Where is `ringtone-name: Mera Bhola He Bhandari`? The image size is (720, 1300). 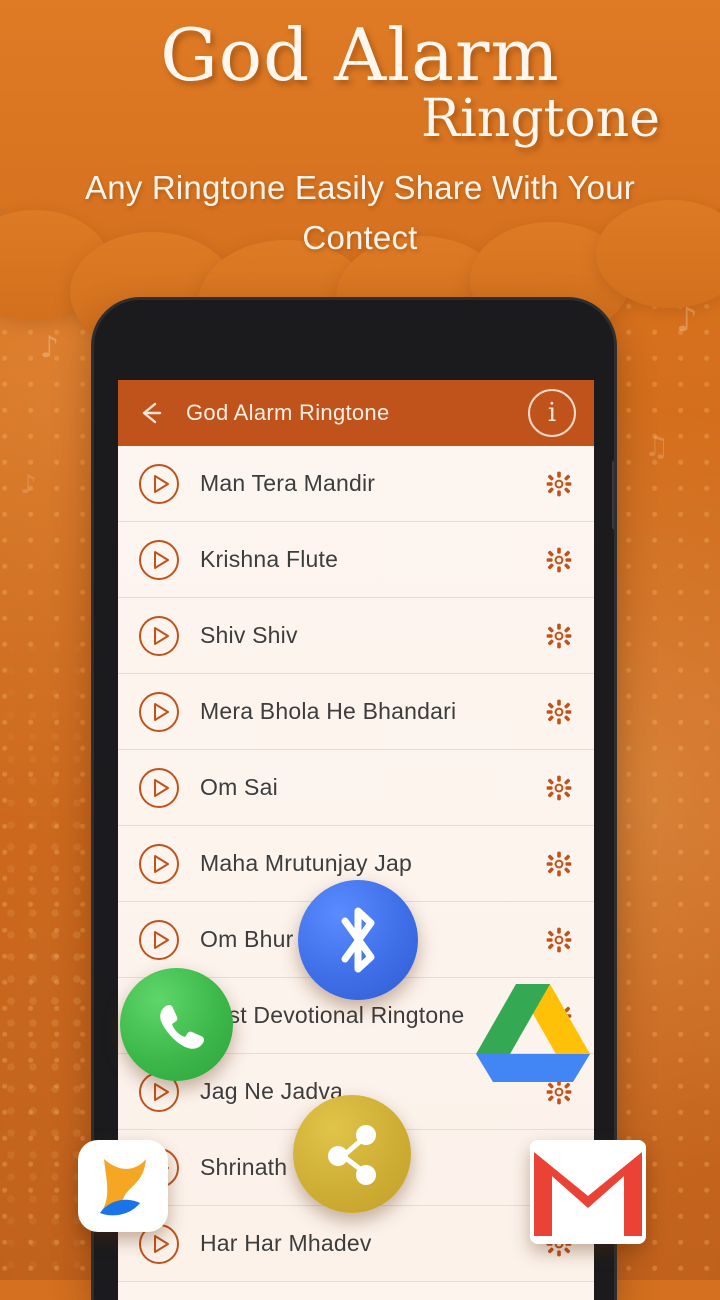
ringtone-name: Mera Bhola He Bhandari is located at coordinates (328, 711).